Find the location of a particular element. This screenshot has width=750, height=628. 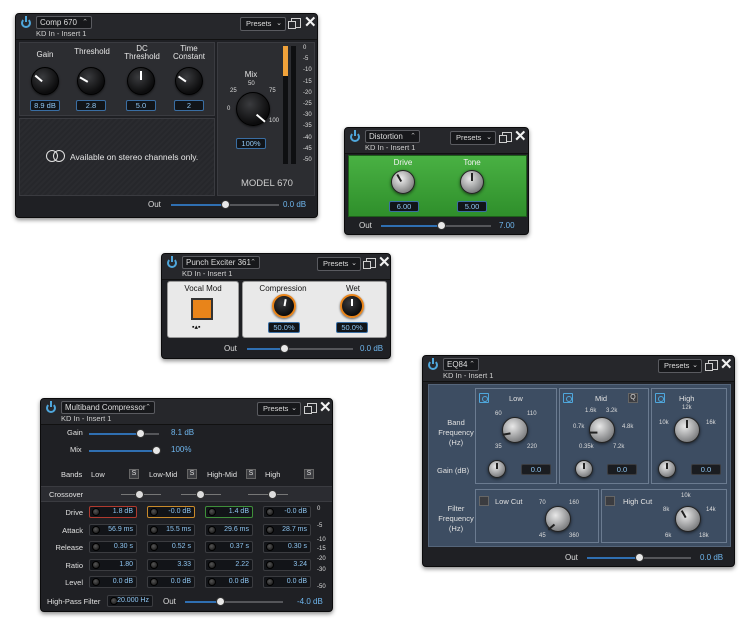

drive-value: 6.00 is located at coordinates (404, 206).